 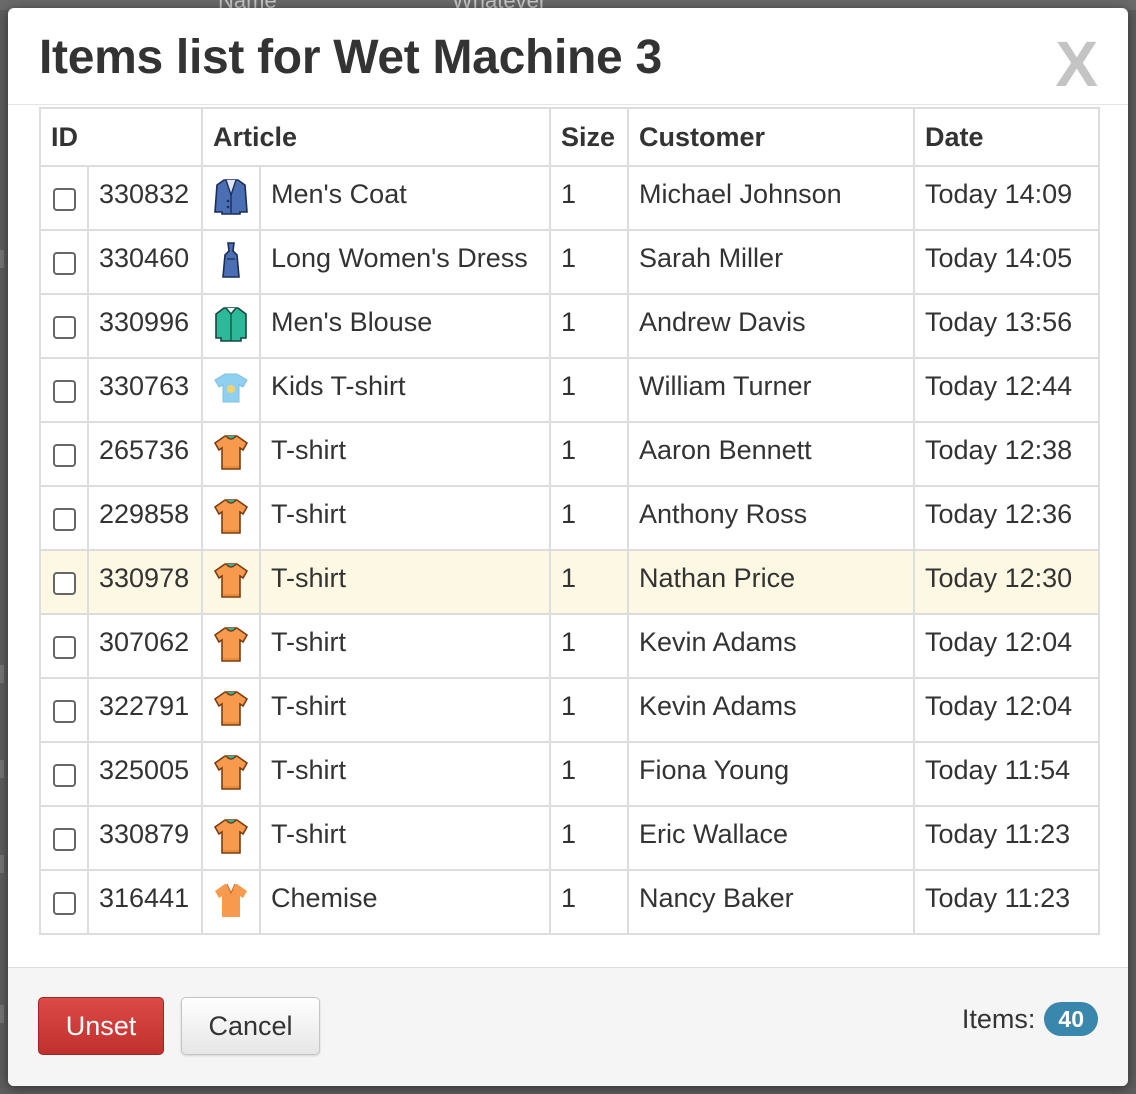 I want to click on cancel-button: Cancel, so click(x=250, y=1026).